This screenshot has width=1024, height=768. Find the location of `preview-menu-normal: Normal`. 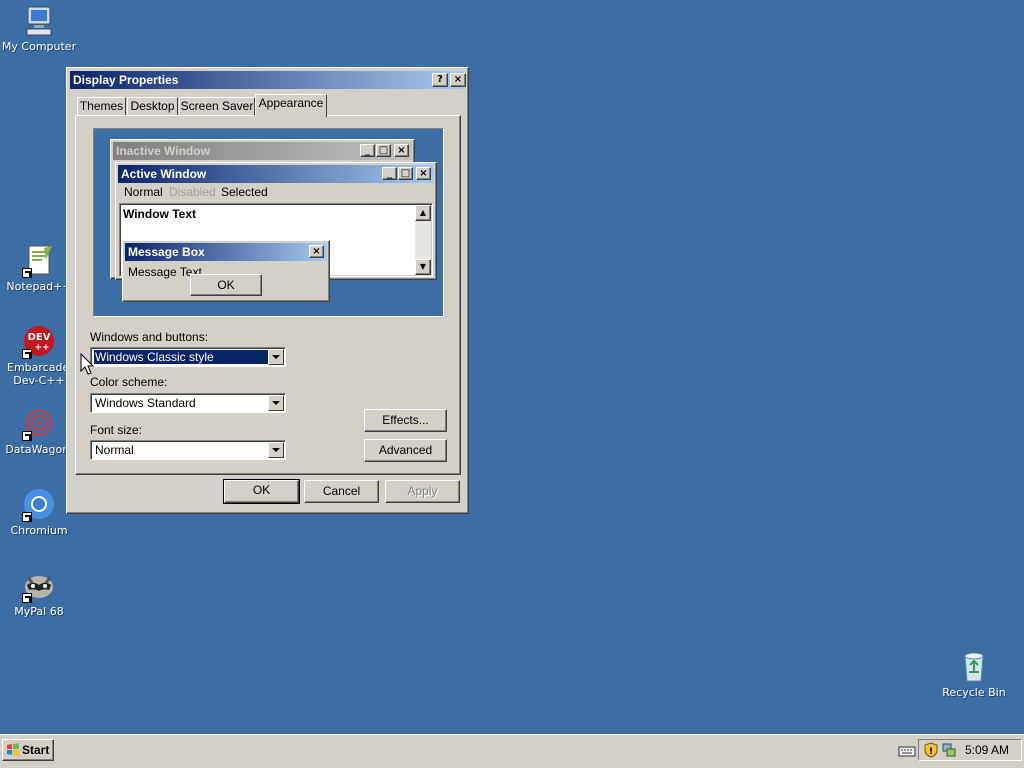

preview-menu-normal: Normal is located at coordinates (143, 192).